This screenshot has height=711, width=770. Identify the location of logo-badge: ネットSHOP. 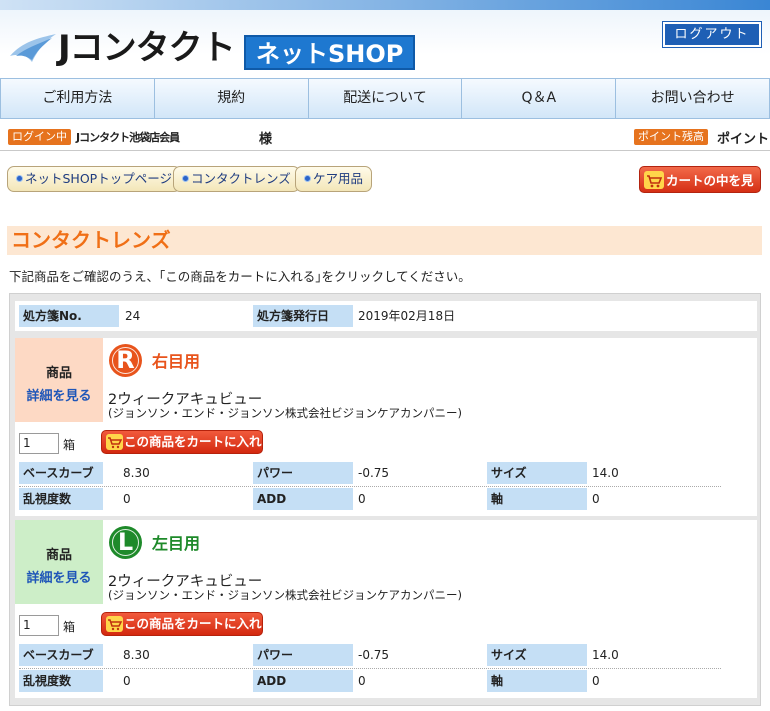
(330, 52).